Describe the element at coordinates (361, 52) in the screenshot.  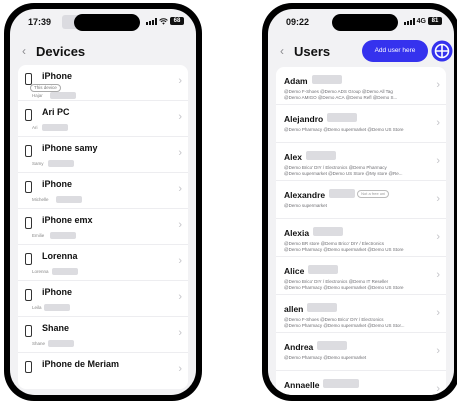
I see `nav-bar: ‹ Users Add user here` at that location.